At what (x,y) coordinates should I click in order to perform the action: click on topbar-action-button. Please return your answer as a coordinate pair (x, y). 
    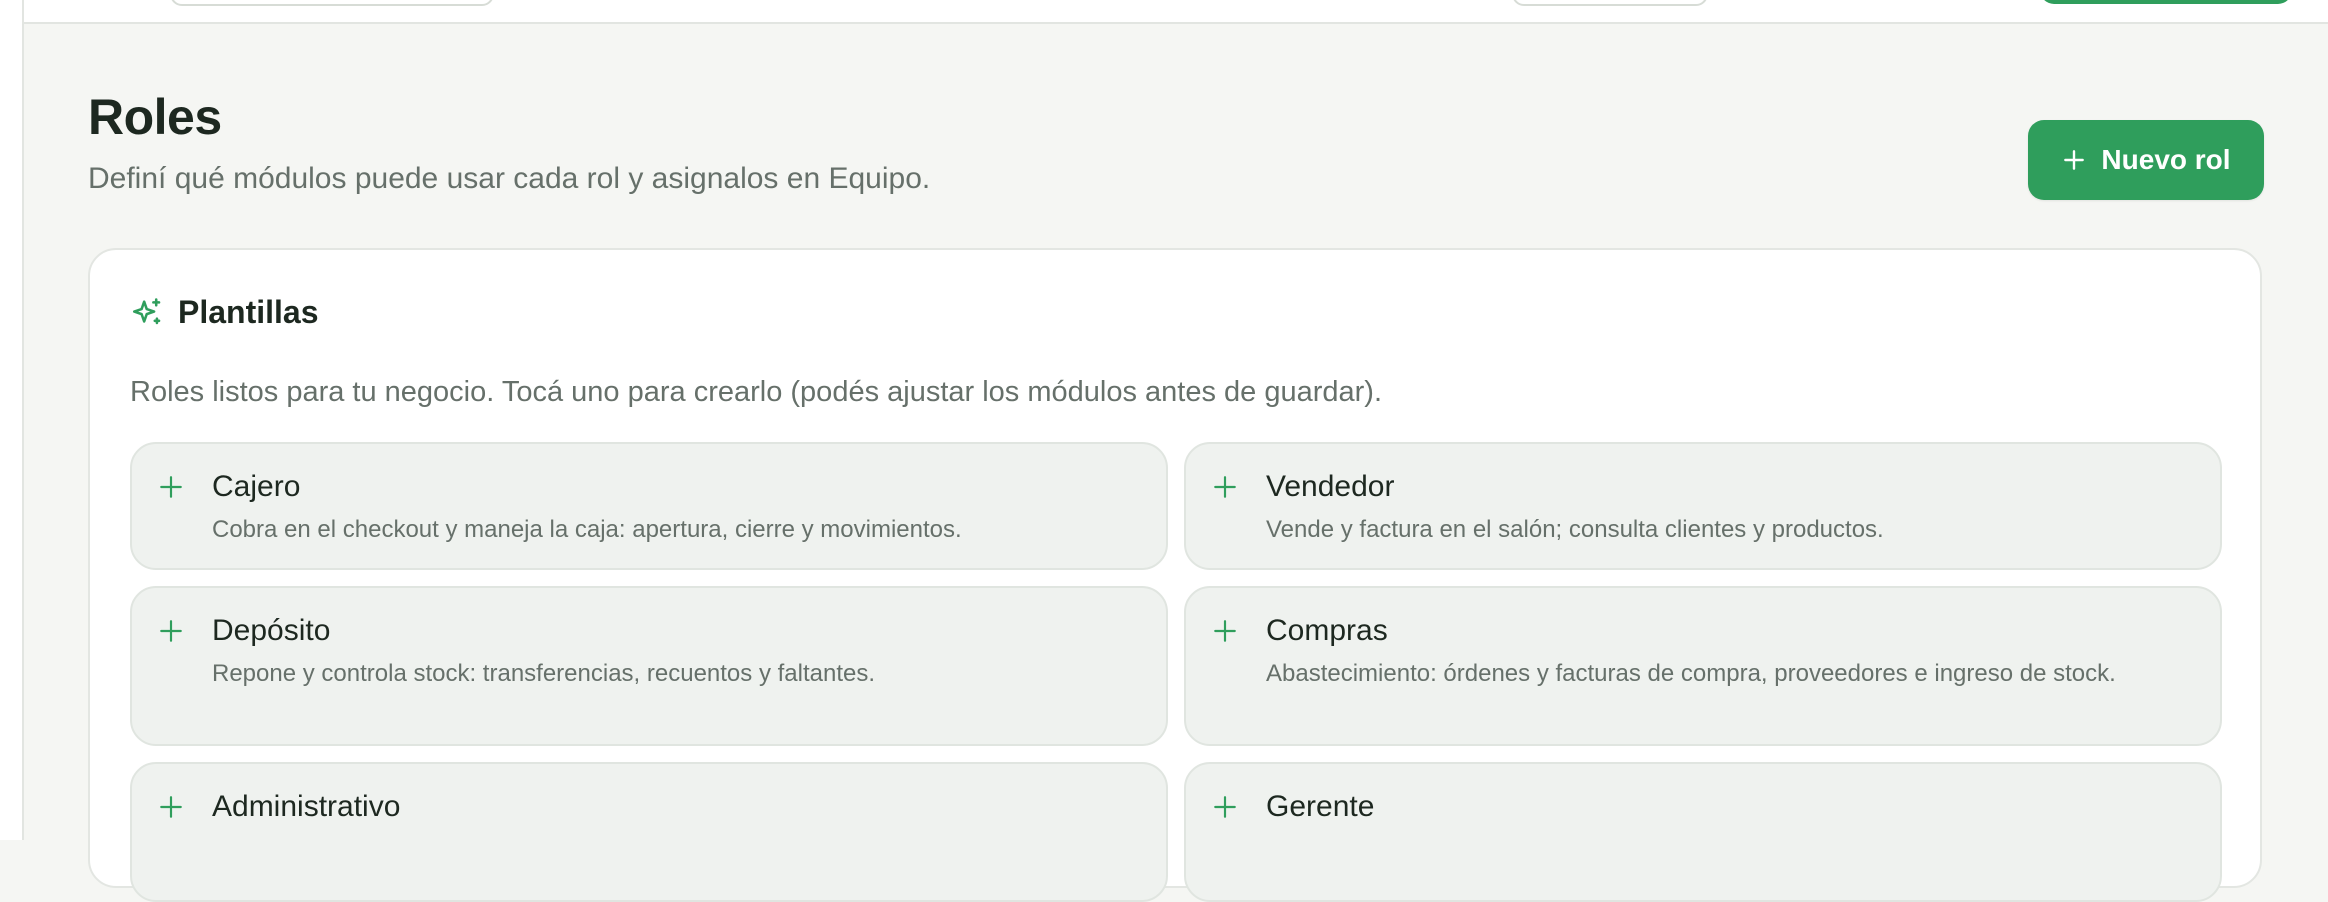
    Looking at the image, I should click on (2166, 2).